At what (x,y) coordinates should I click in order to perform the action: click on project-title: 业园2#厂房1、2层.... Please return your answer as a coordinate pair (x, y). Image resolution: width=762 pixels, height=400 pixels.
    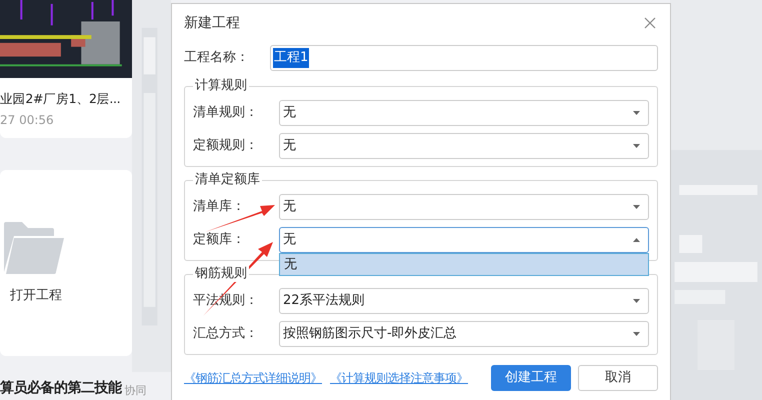
    Looking at the image, I should click on (61, 99).